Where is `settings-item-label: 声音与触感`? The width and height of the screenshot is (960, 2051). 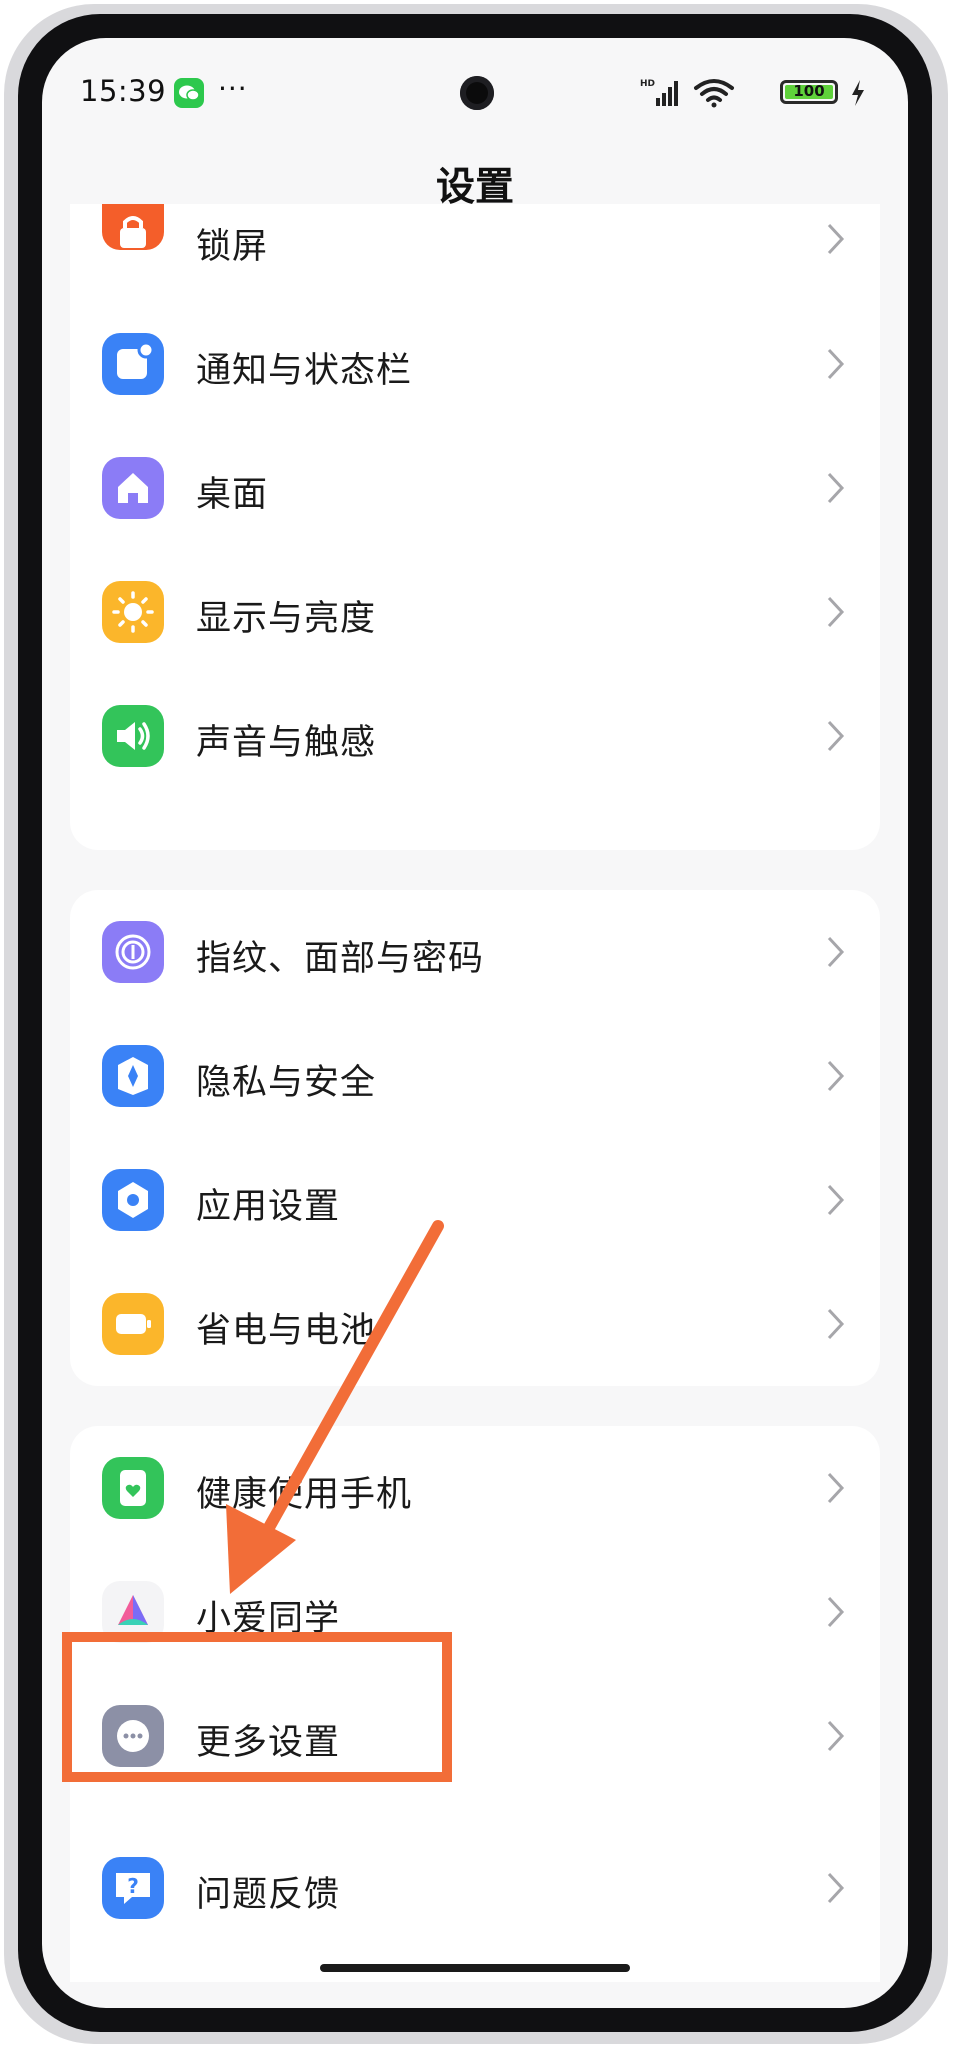 settings-item-label: 声音与触感 is located at coordinates (286, 743).